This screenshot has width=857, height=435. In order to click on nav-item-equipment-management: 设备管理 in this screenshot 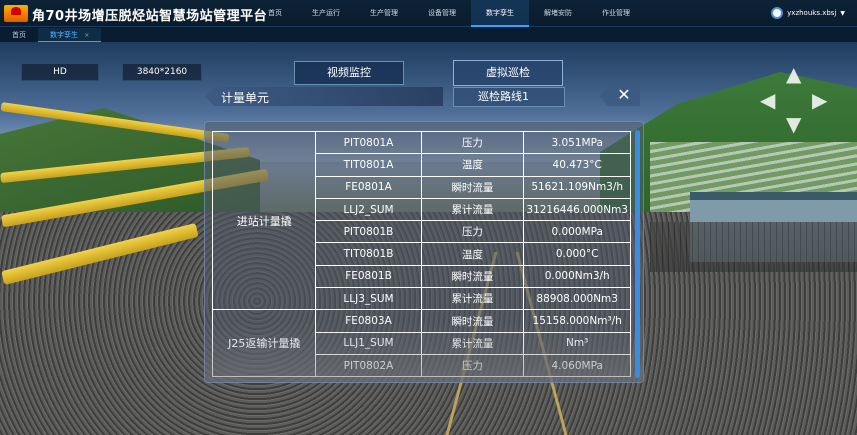, I will do `click(442, 13)`.